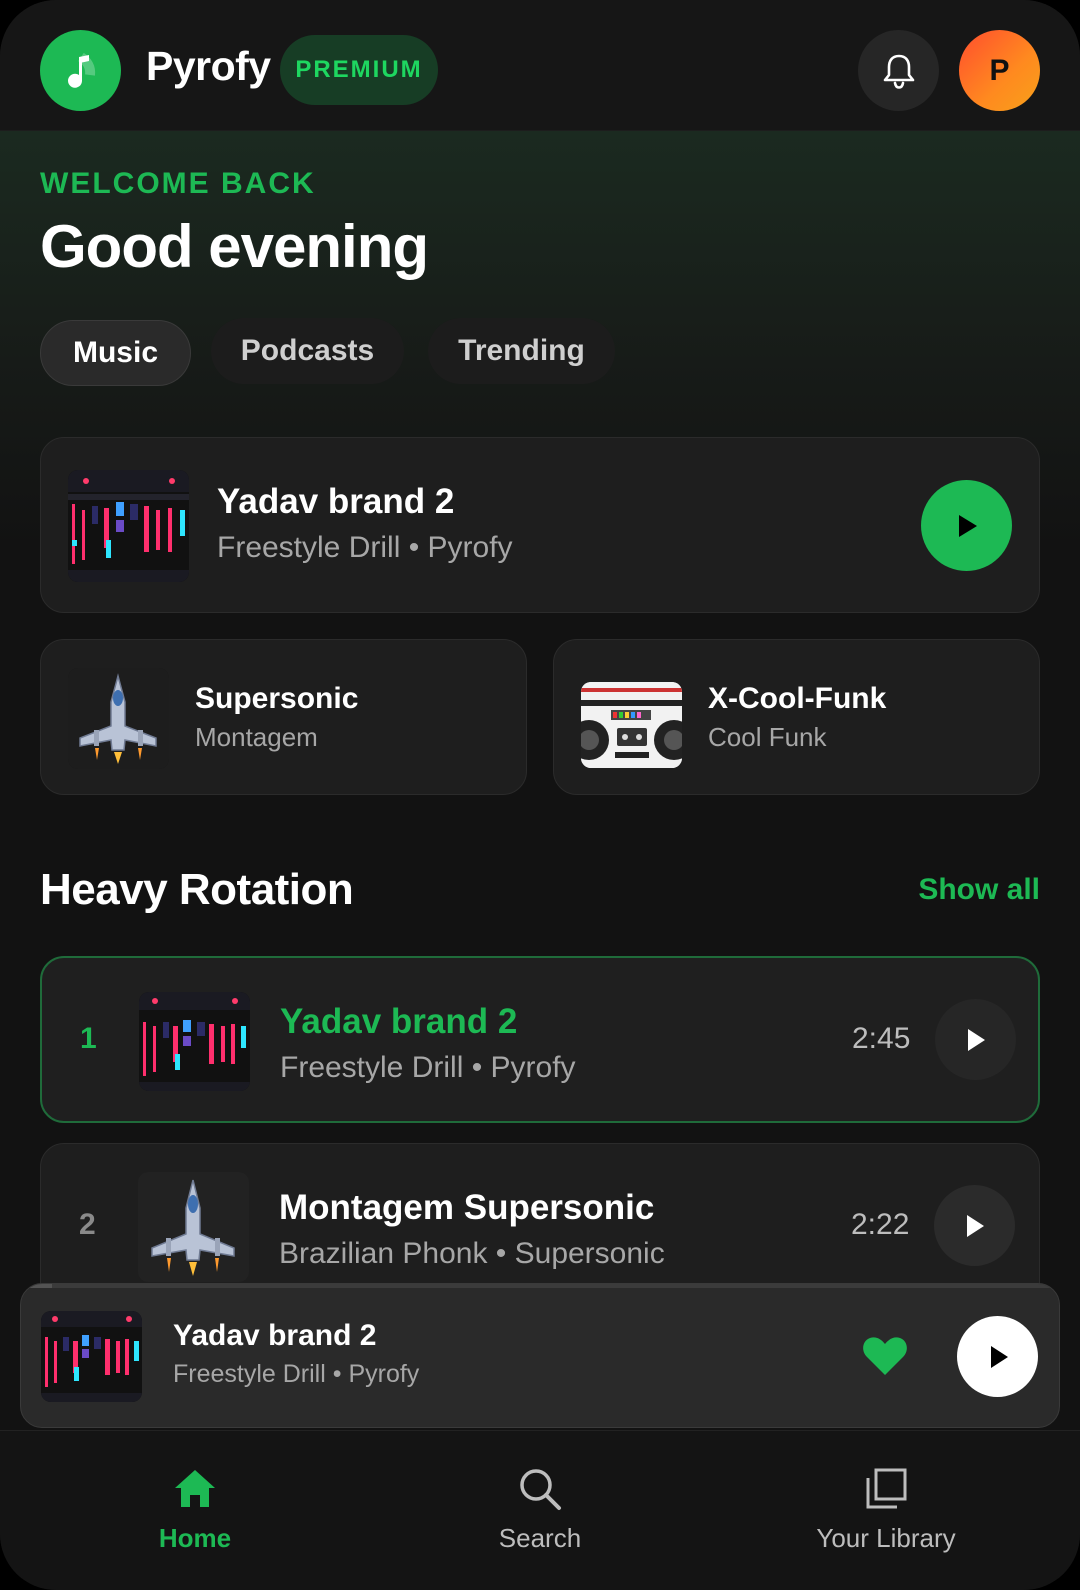  What do you see at coordinates (540, 1355) in the screenshot?
I see `mini-player: Yadav brand 2 Freestyle Drill • Pyrofy` at bounding box center [540, 1355].